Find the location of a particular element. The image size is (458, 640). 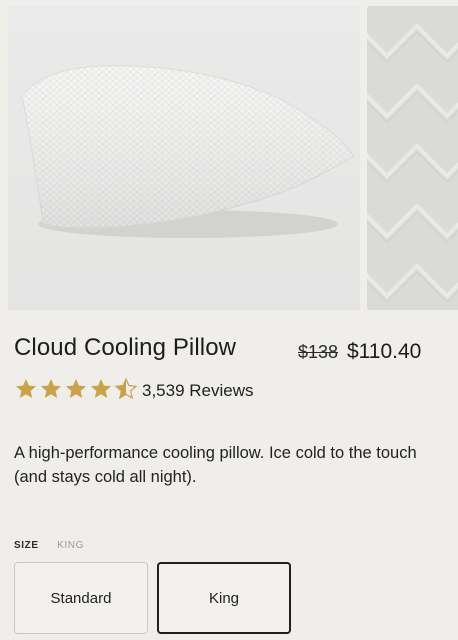

selected-size-value: KING is located at coordinates (70, 545).